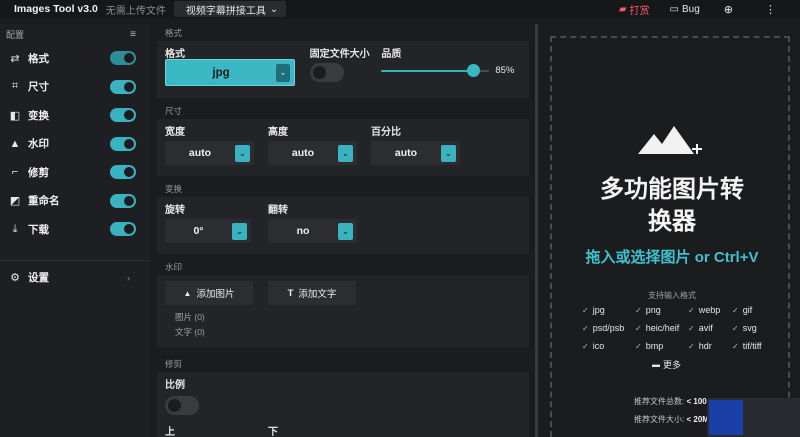  What do you see at coordinates (15, 201) in the screenshot?
I see `rename-icon: ◩` at bounding box center [15, 201].